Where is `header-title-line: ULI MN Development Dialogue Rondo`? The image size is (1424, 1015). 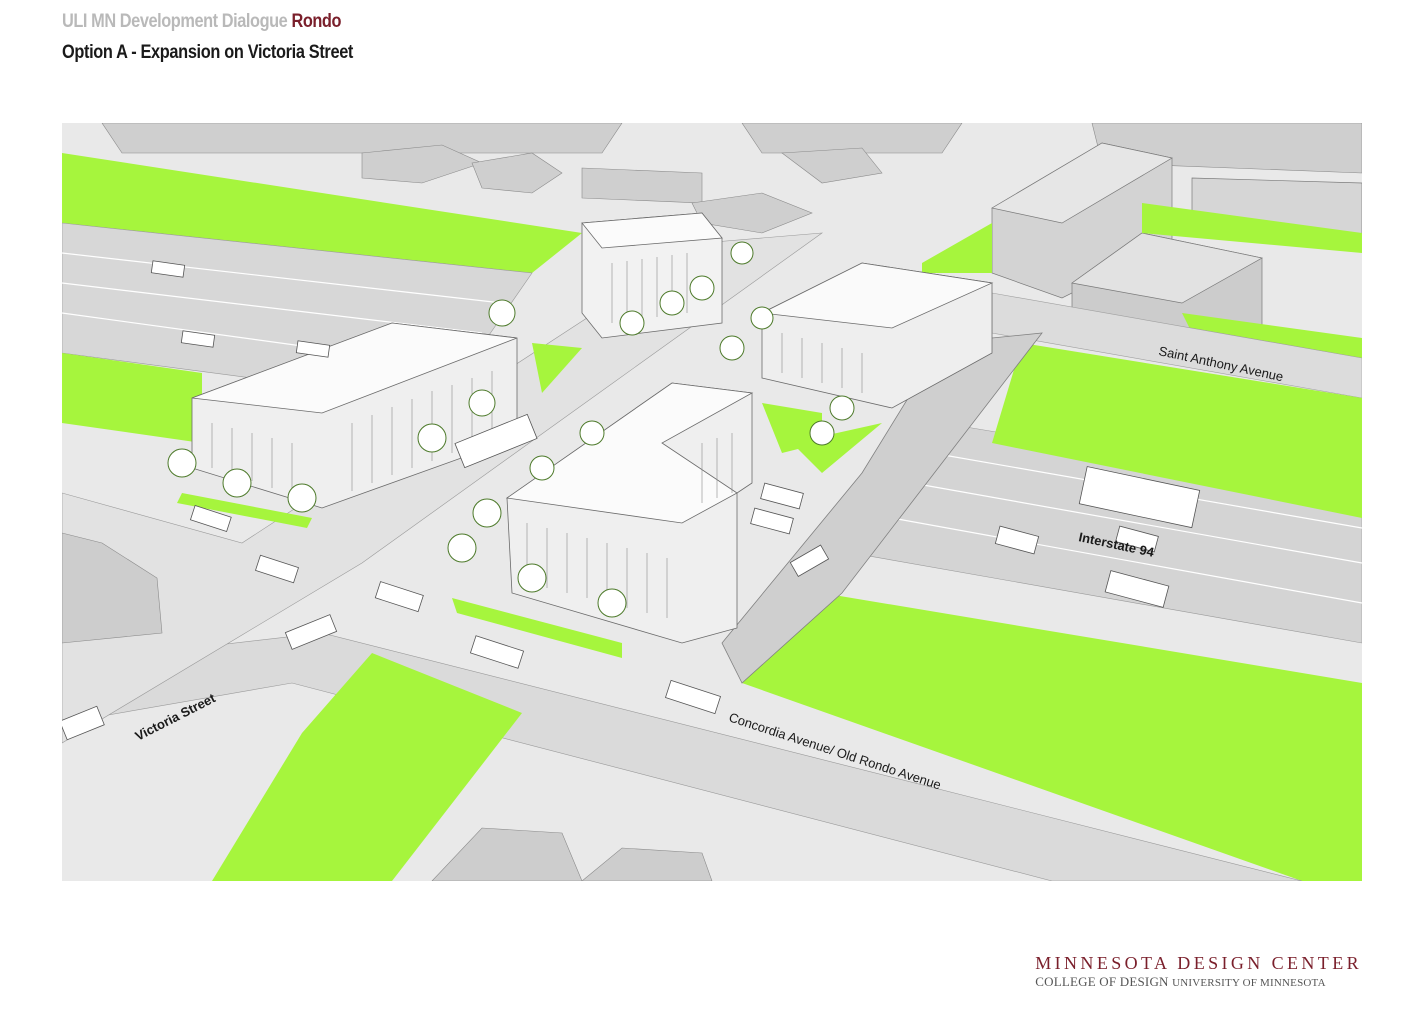
header-title-line: ULI MN Development Dialogue Rondo is located at coordinates (207, 22).